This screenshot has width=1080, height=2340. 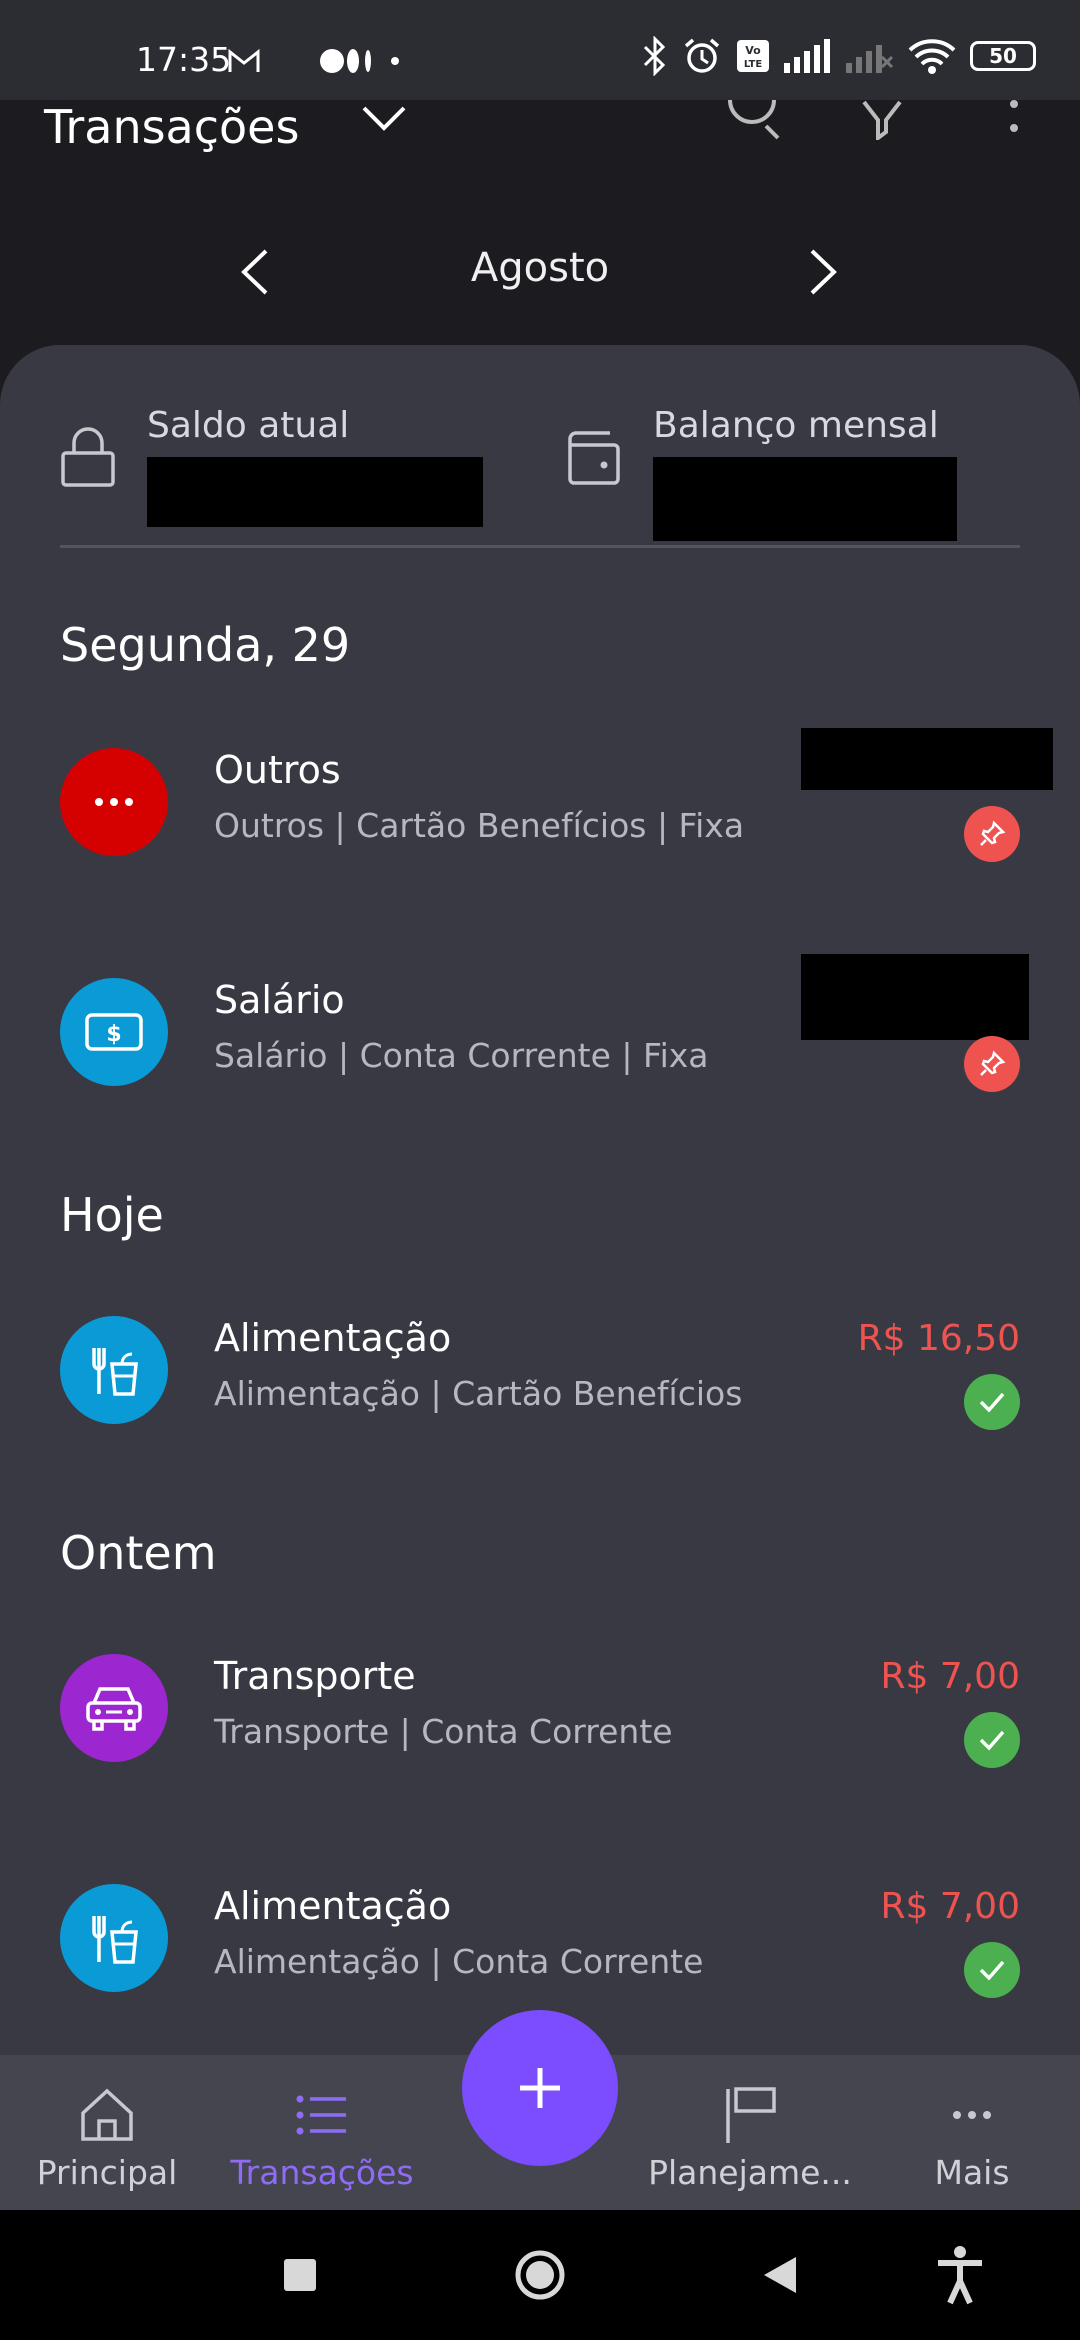 What do you see at coordinates (479, 825) in the screenshot?
I see `transaction-details: Outros | Cartão Benefícios | Fixa` at bounding box center [479, 825].